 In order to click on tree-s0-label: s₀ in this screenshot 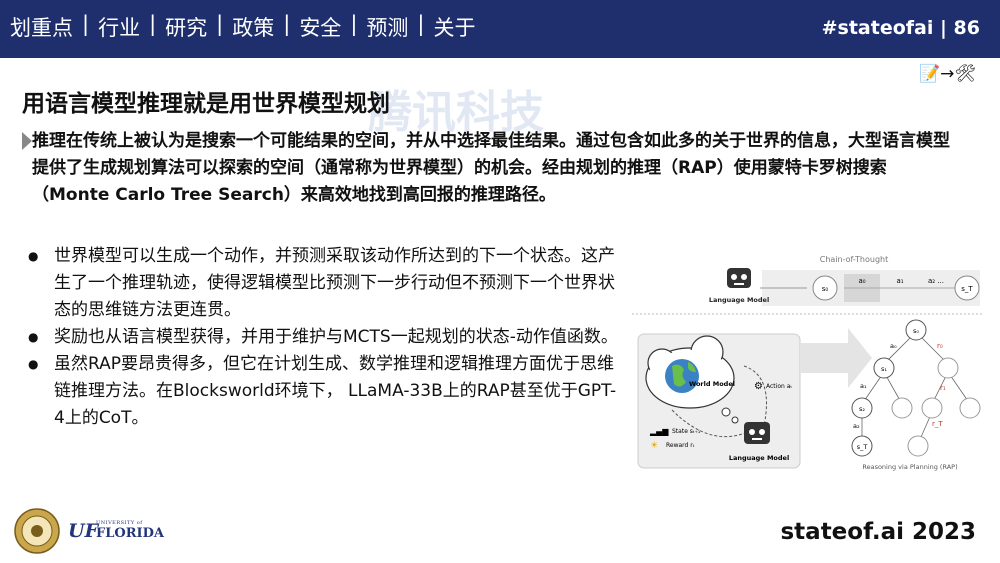, I will do `click(916, 331)`.